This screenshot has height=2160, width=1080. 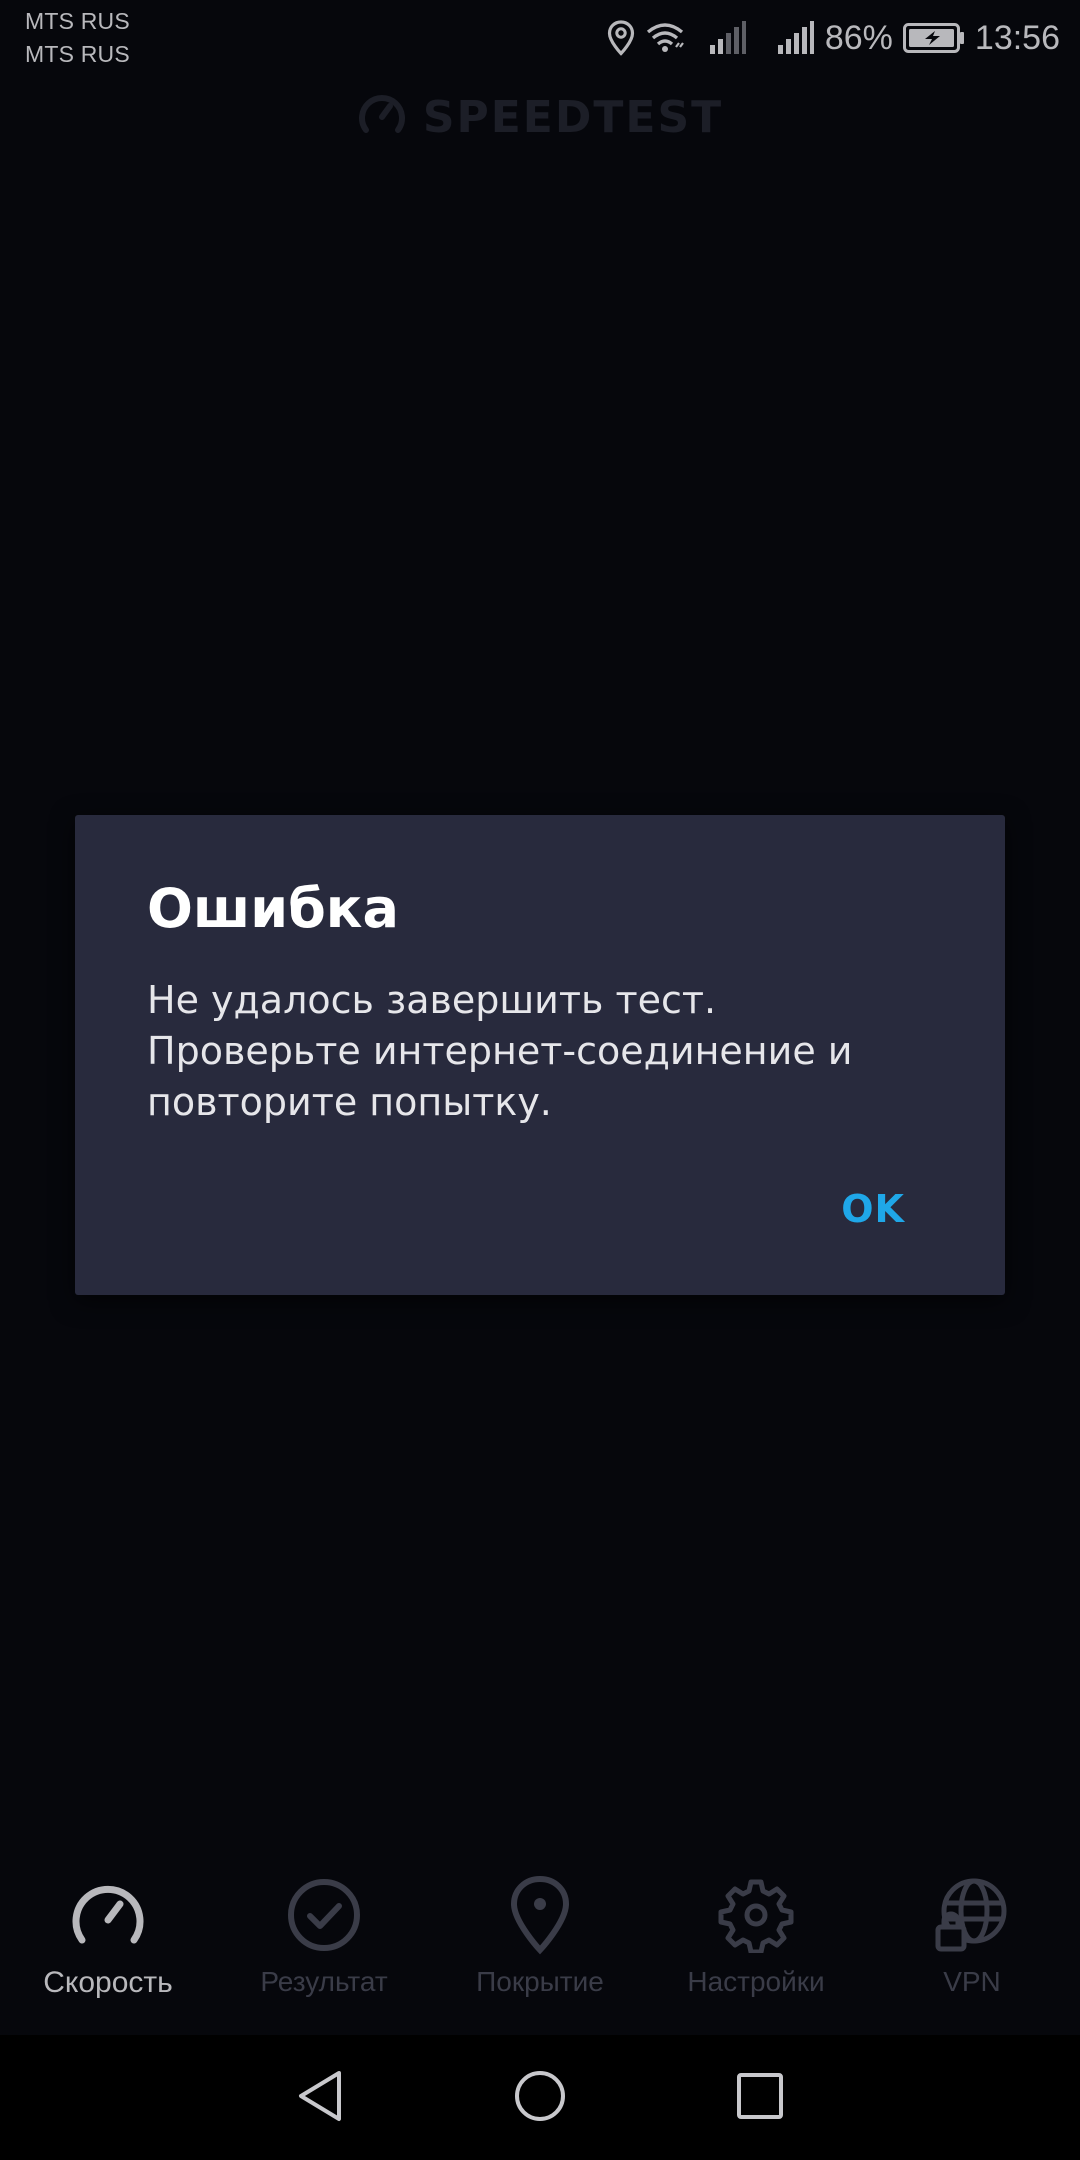 I want to click on nav-item-coverage: Покрытие, so click(x=540, y=1952).